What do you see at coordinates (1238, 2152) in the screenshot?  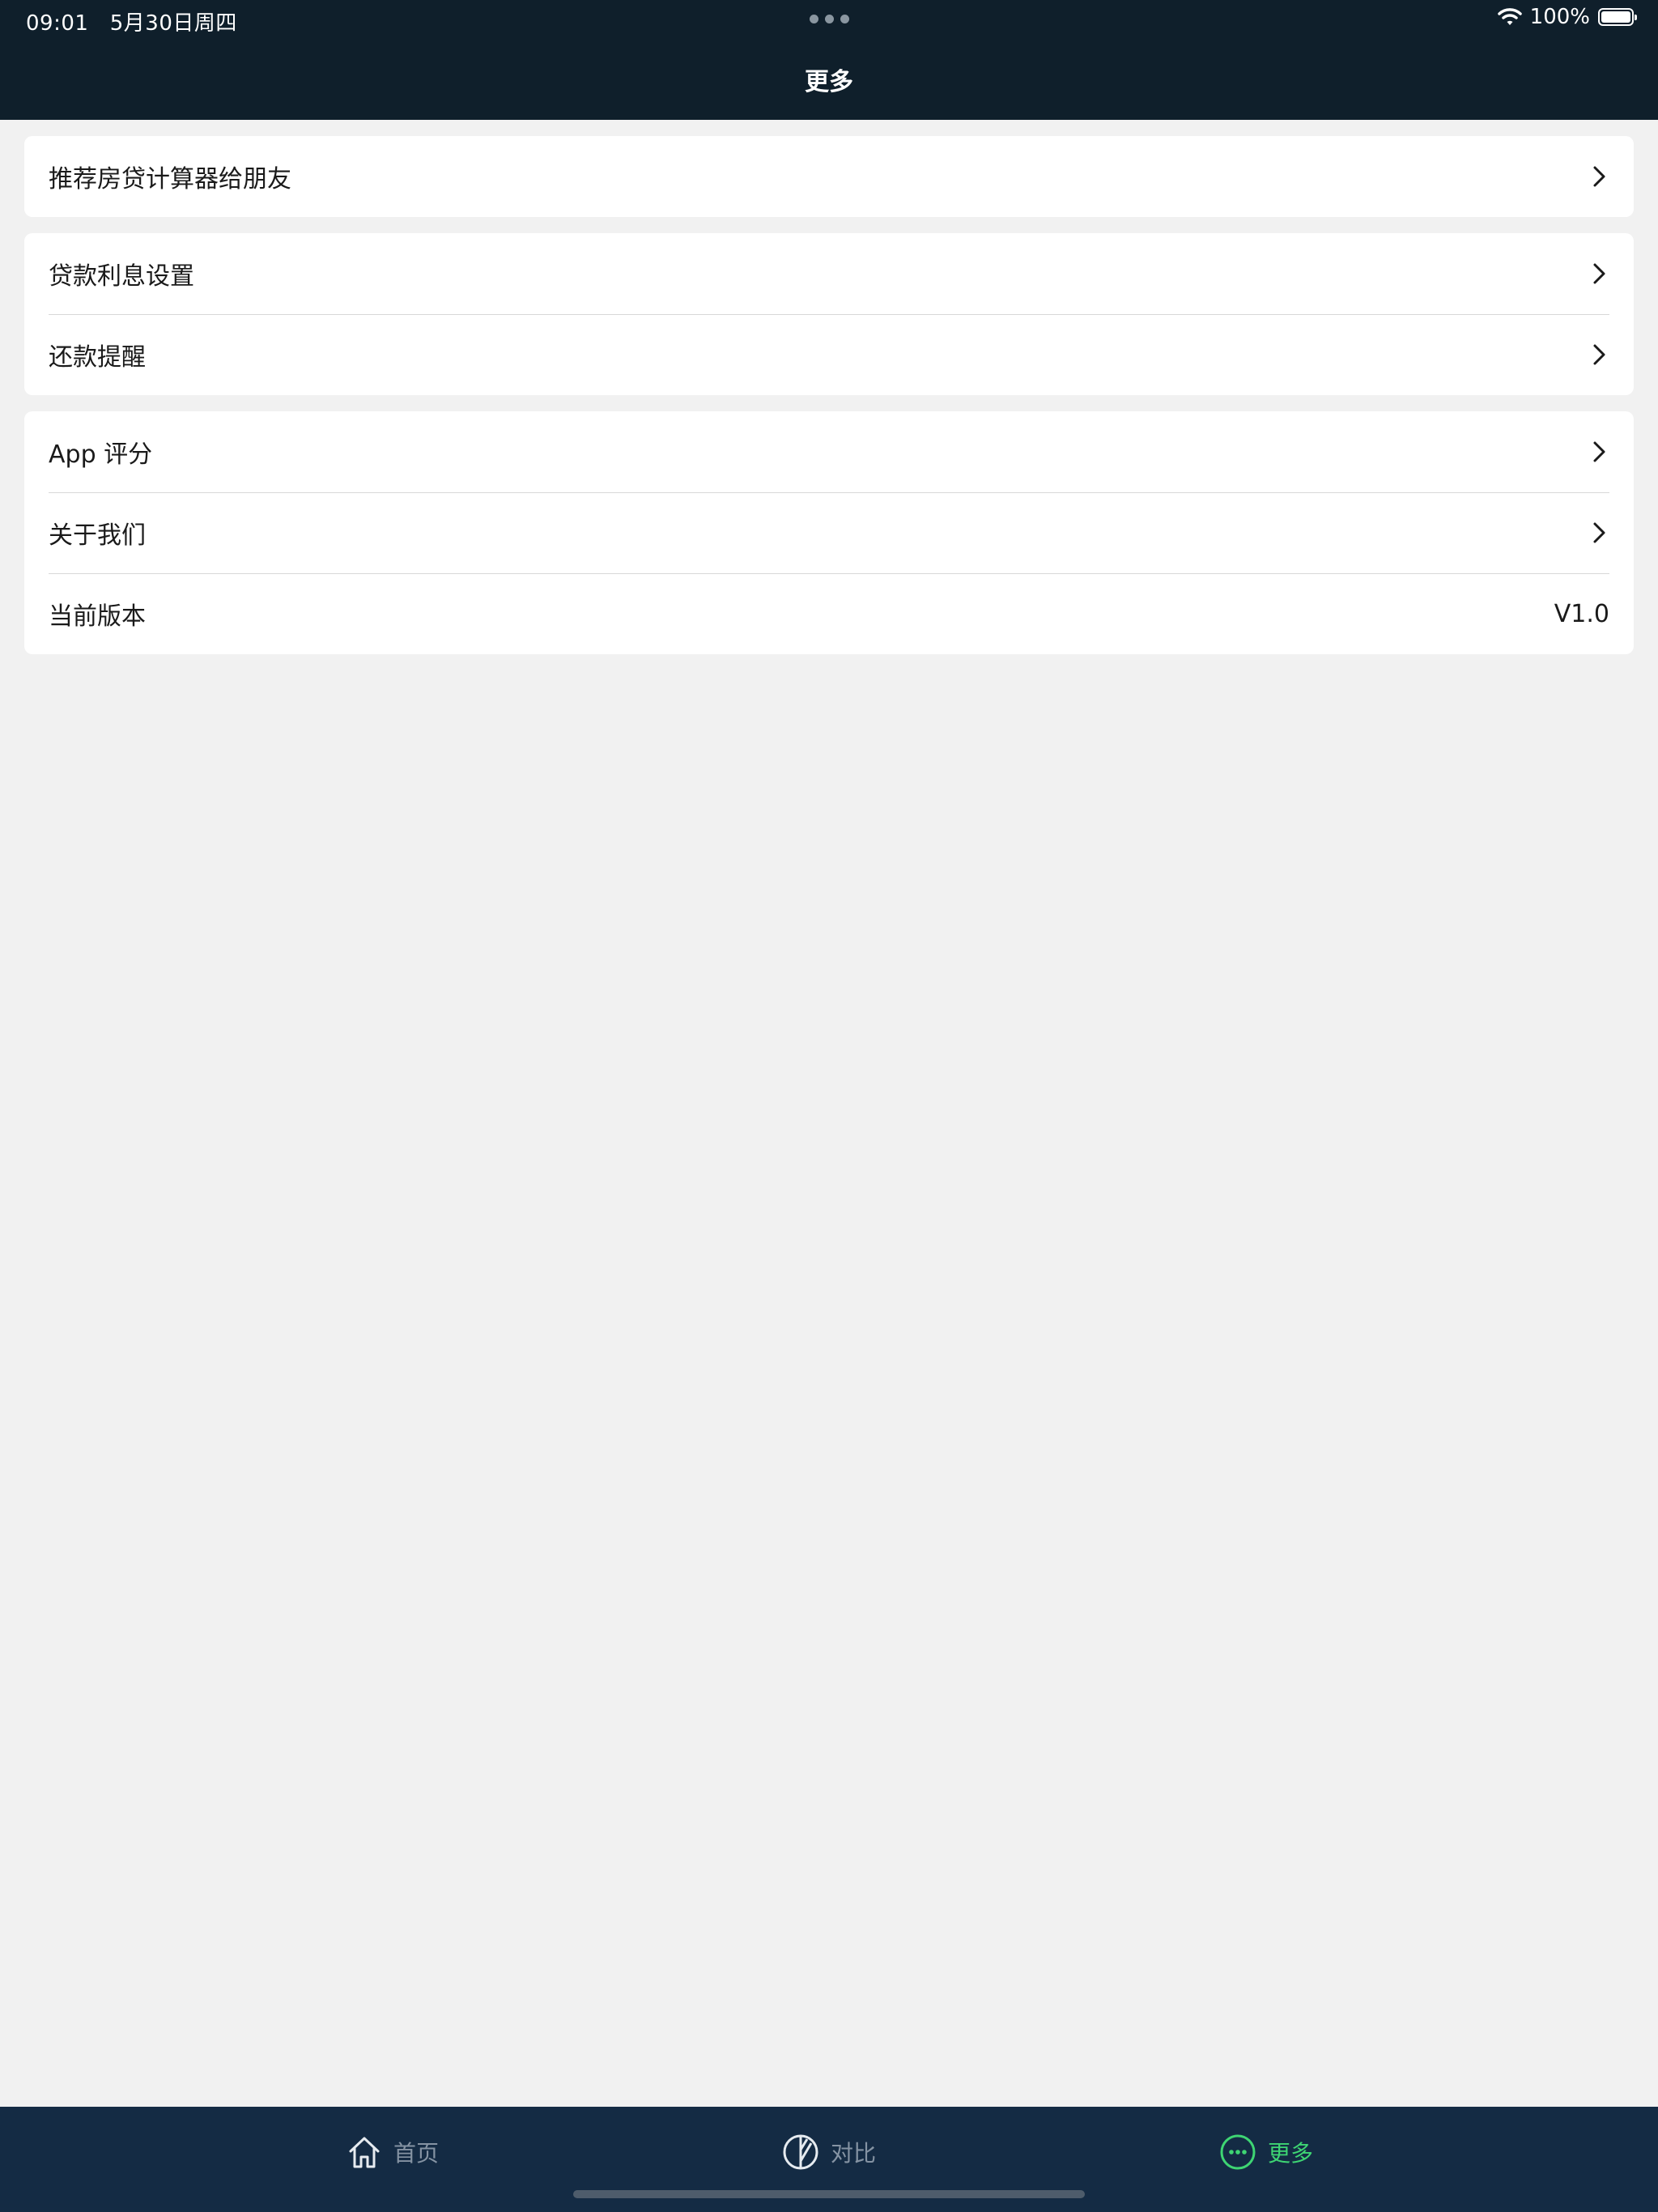 I see `more-icon` at bounding box center [1238, 2152].